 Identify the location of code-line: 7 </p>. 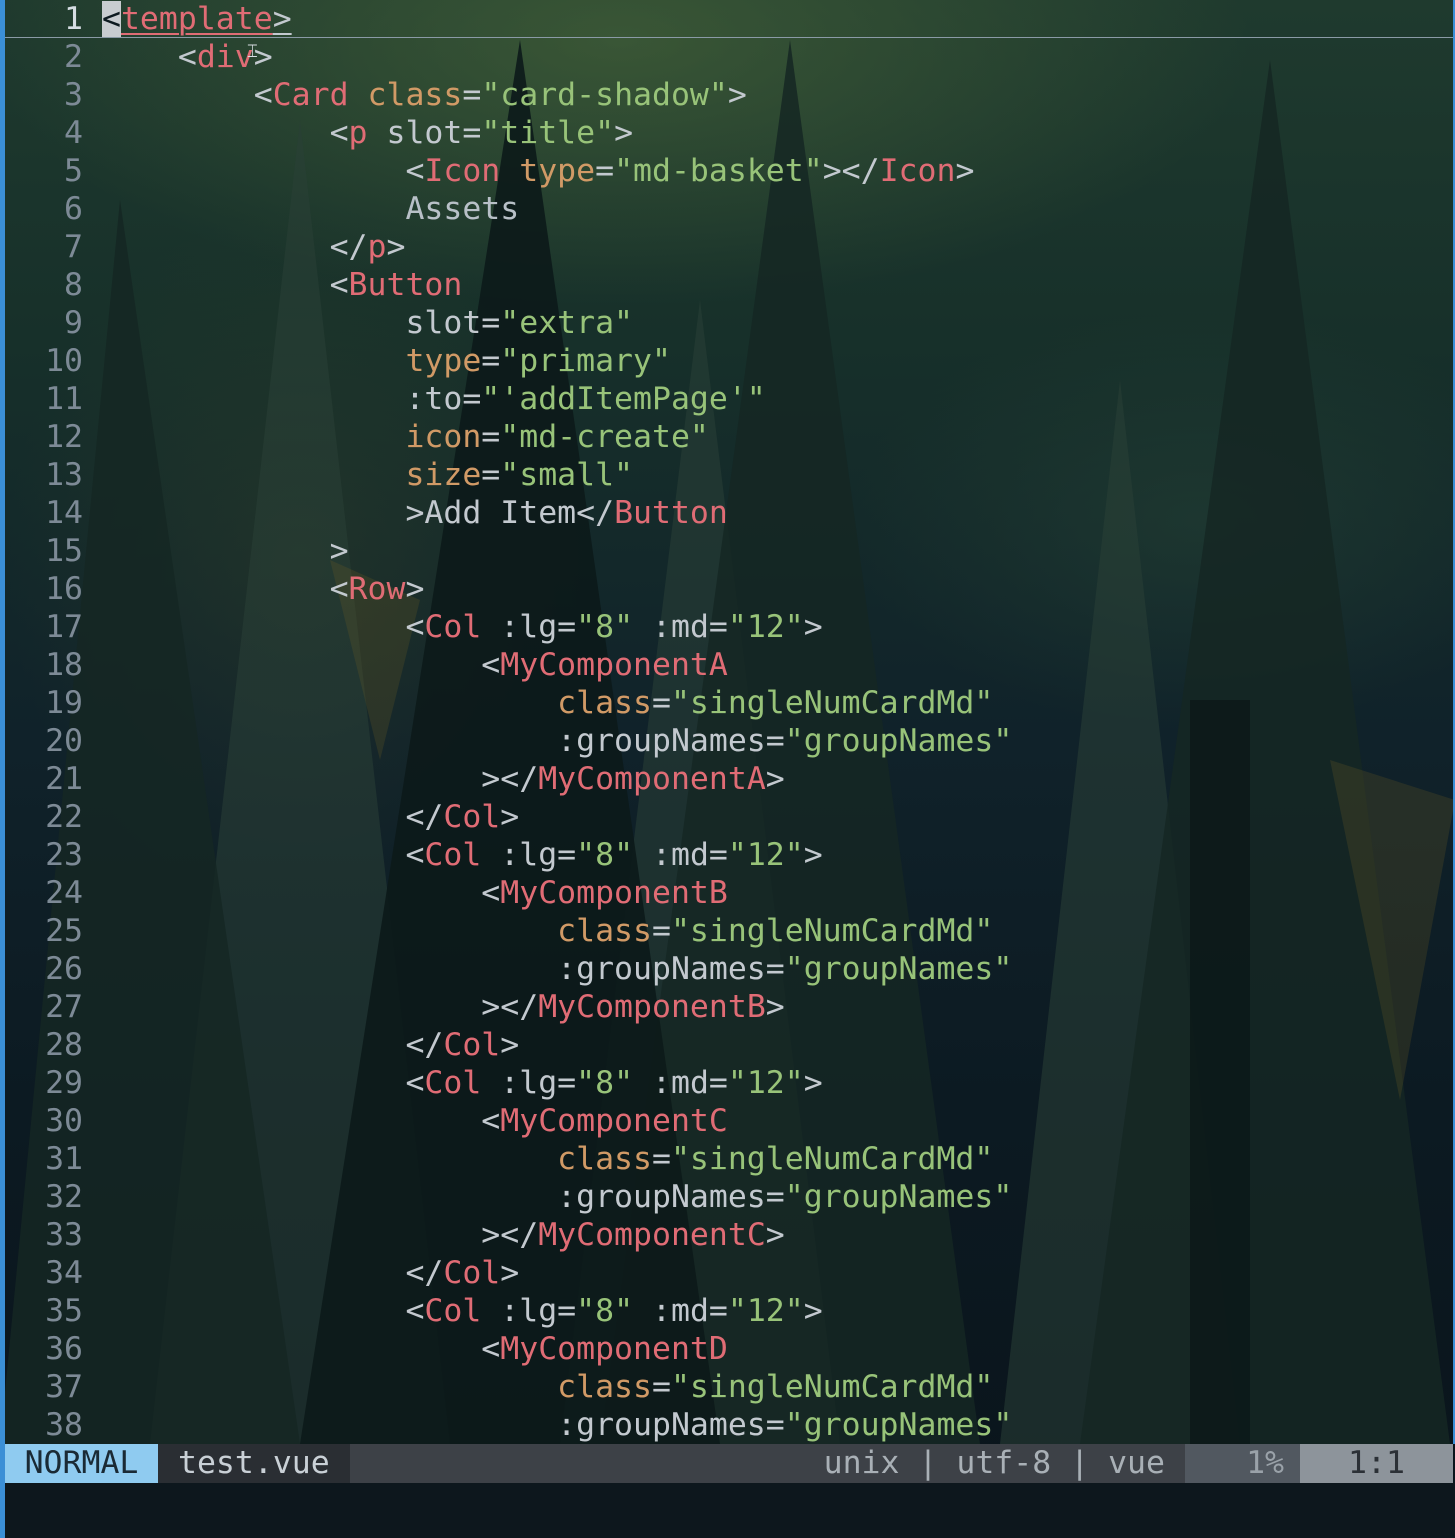
(729, 247).